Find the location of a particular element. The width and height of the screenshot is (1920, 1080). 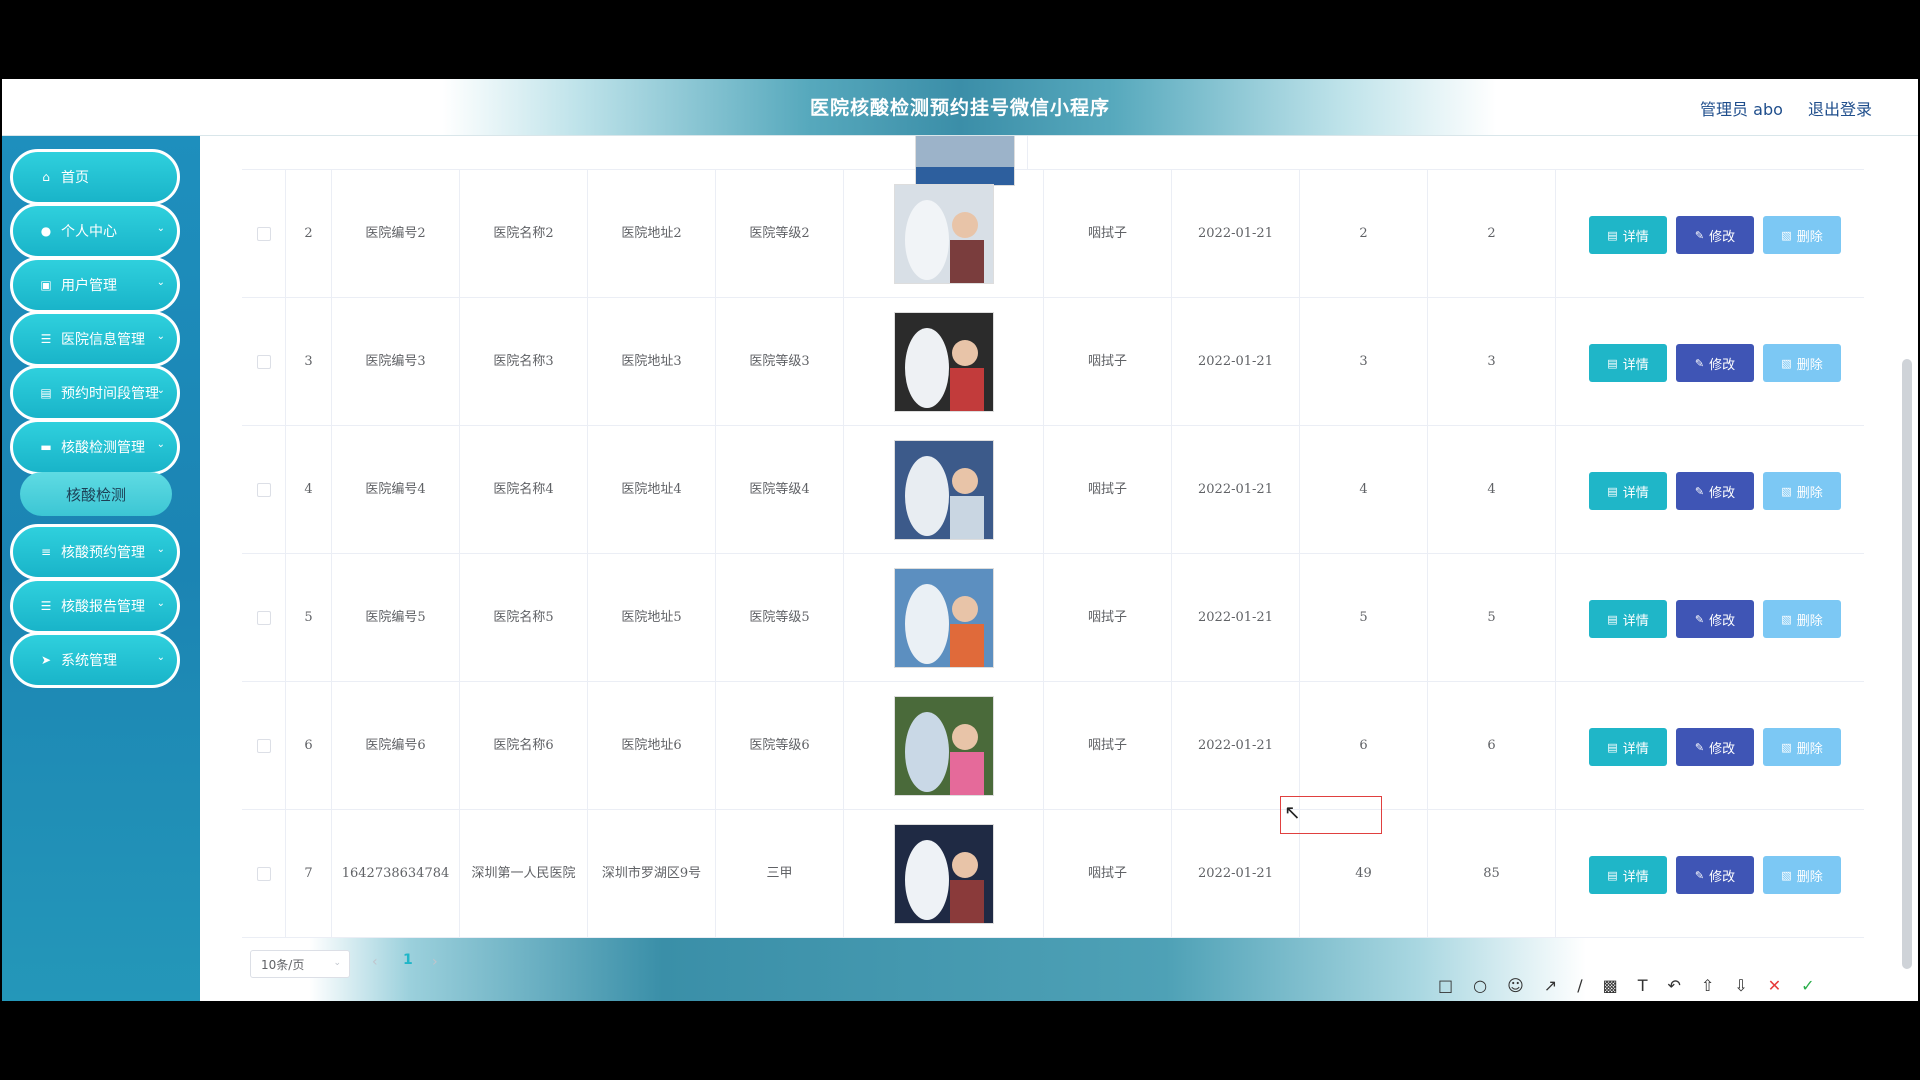

share-icon: ⇧ is located at coordinates (1707, 985).